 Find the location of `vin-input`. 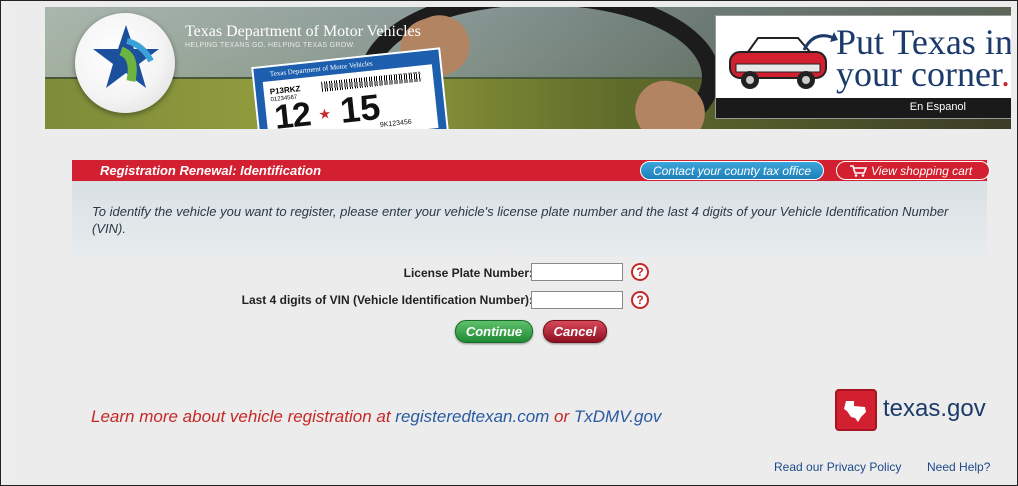

vin-input is located at coordinates (577, 300).